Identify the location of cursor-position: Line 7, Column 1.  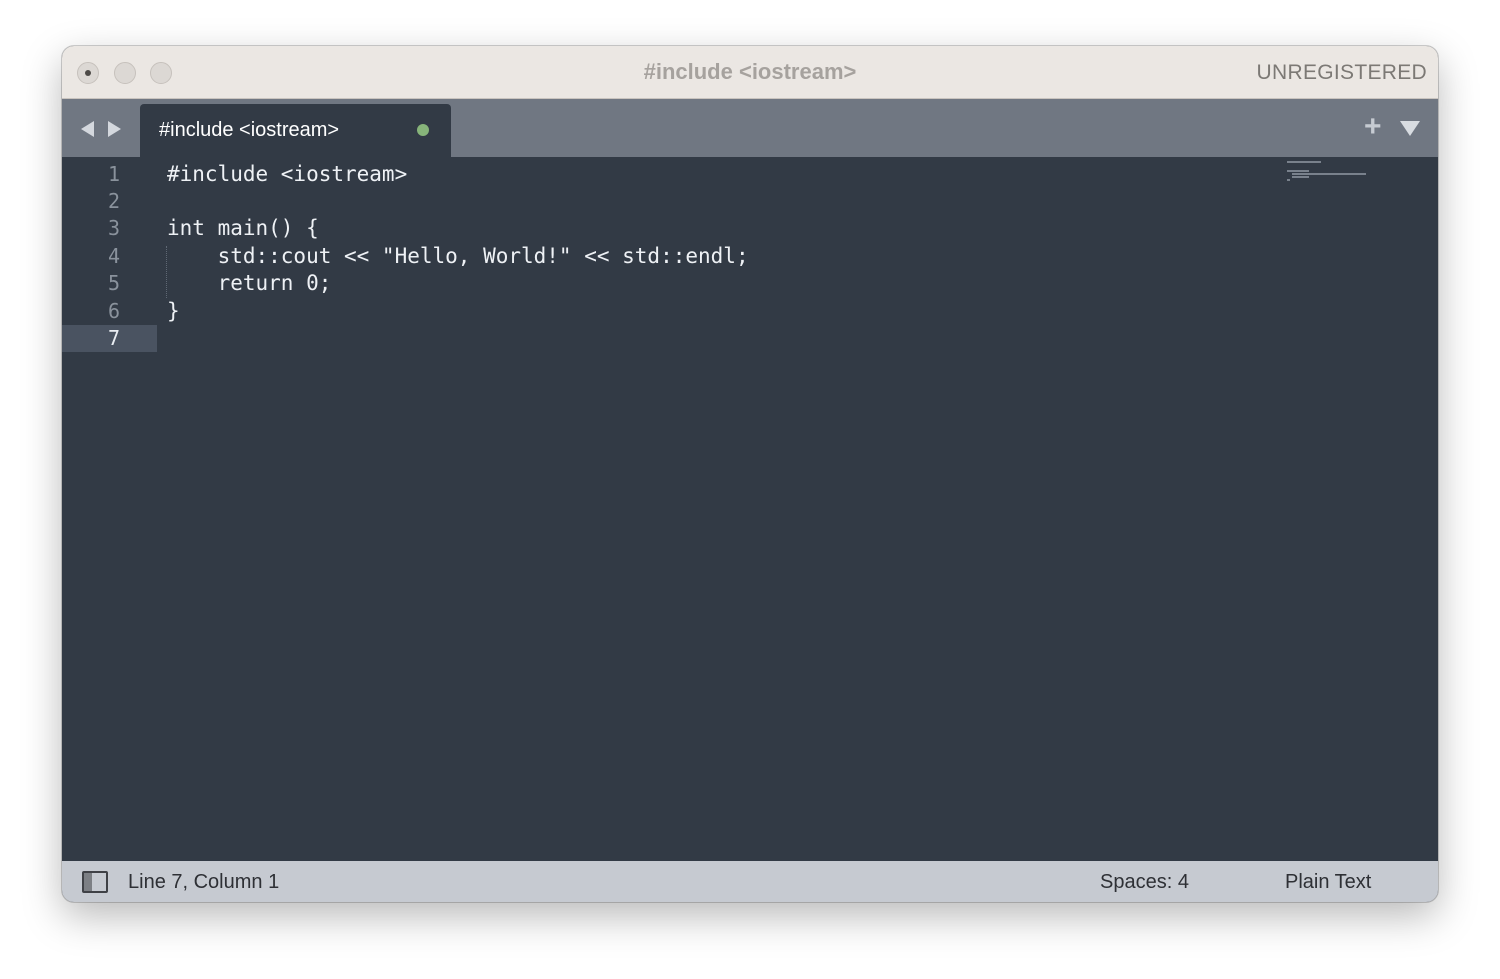
(203, 882).